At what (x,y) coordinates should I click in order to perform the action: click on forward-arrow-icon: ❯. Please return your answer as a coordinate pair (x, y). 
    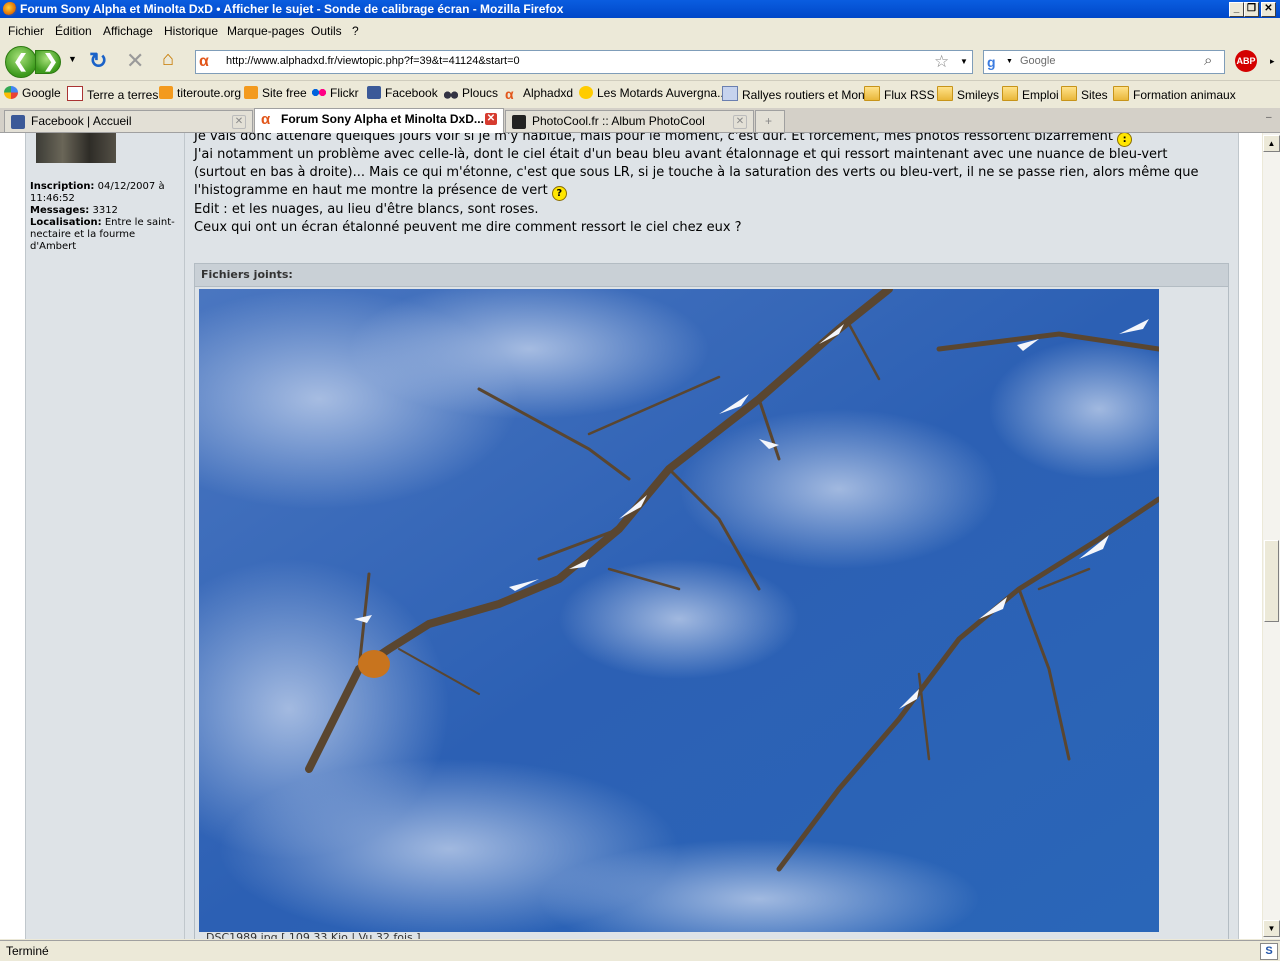
    Looking at the image, I should click on (51, 61).